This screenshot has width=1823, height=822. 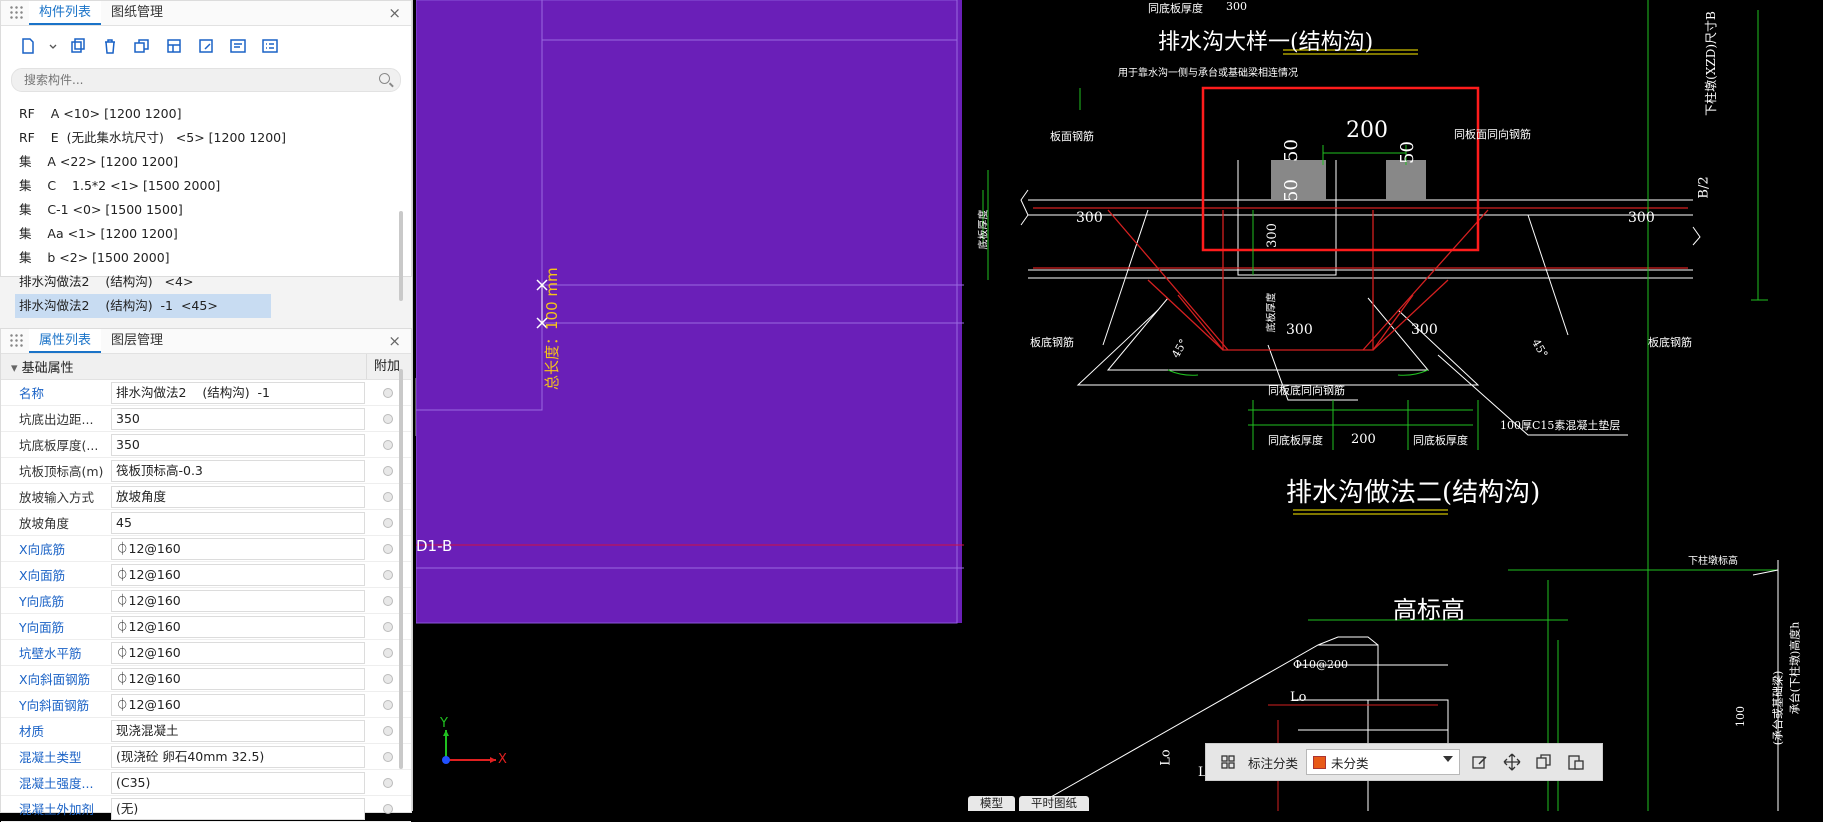 I want to click on annotation-category-select: 未分类, so click(x=1383, y=762).